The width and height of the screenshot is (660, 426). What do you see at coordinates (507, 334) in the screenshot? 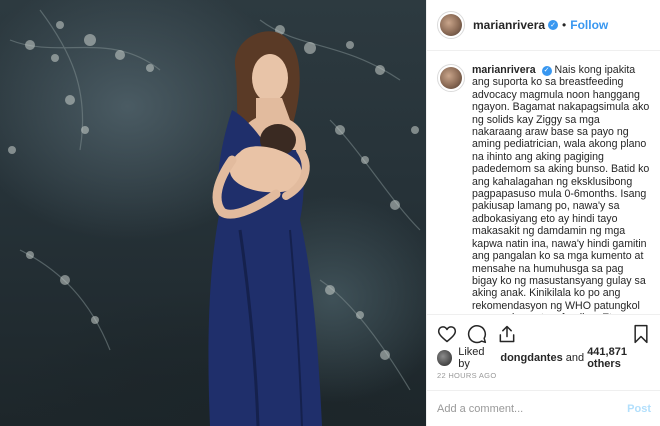
I see `share-icon` at bounding box center [507, 334].